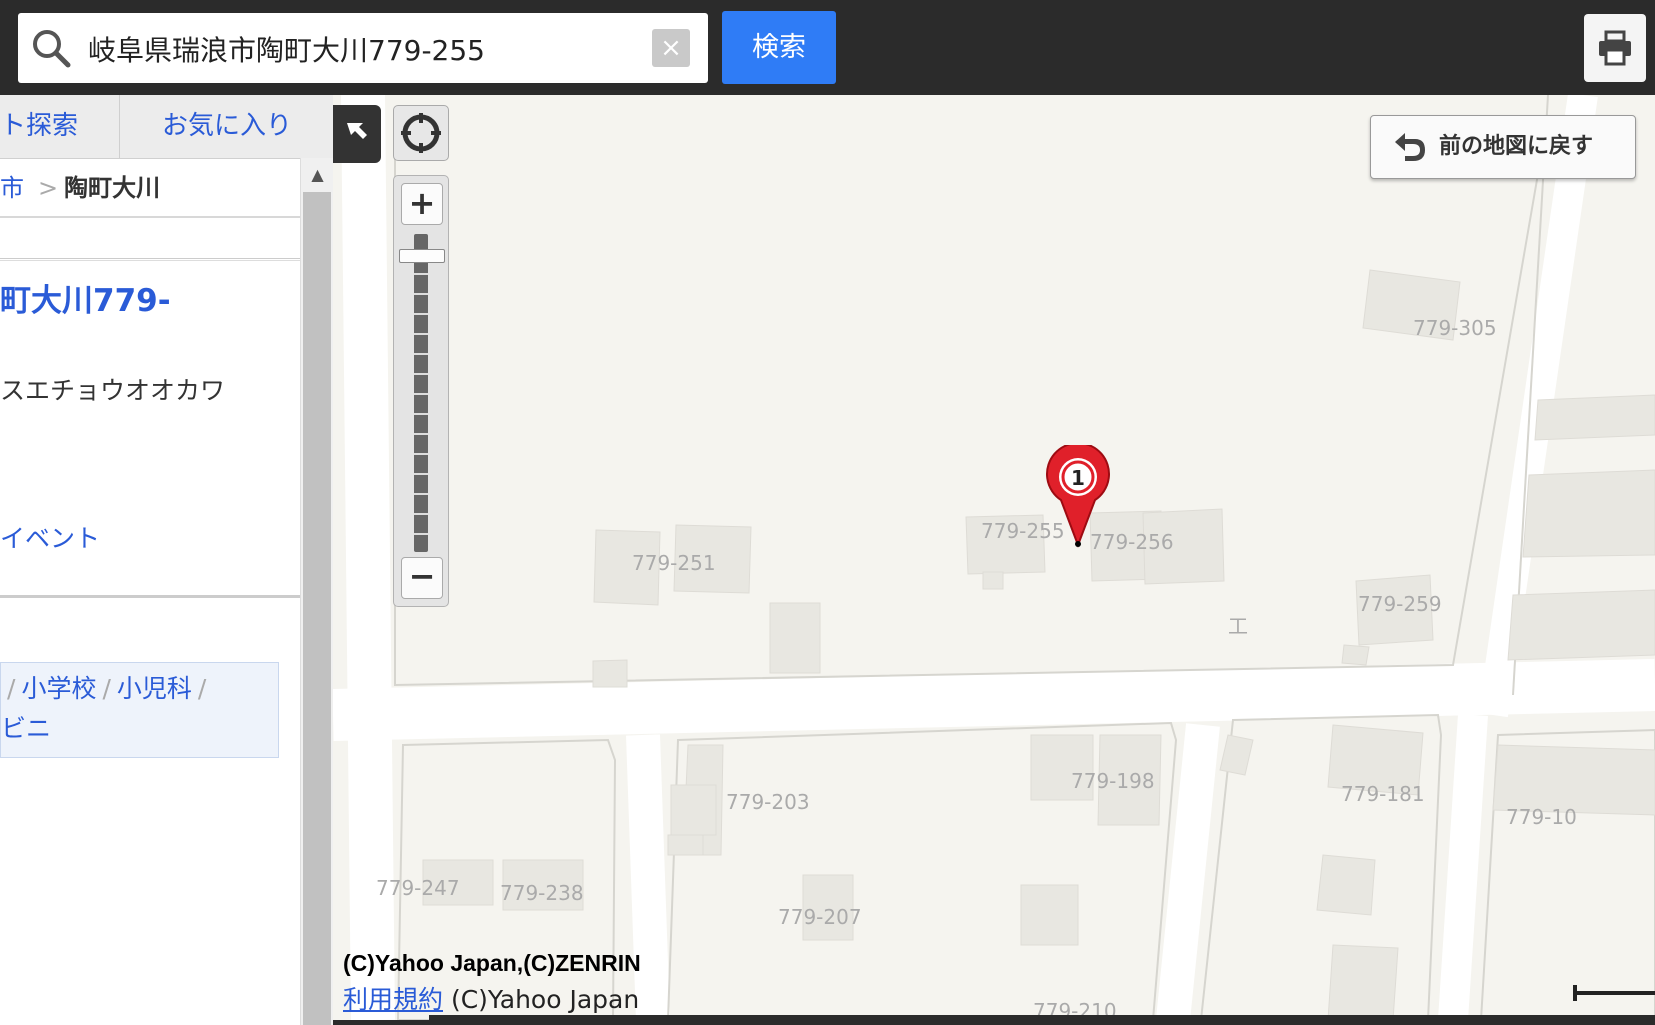  What do you see at coordinates (674, 563) in the screenshot?
I see `lot-label: 779-251` at bounding box center [674, 563].